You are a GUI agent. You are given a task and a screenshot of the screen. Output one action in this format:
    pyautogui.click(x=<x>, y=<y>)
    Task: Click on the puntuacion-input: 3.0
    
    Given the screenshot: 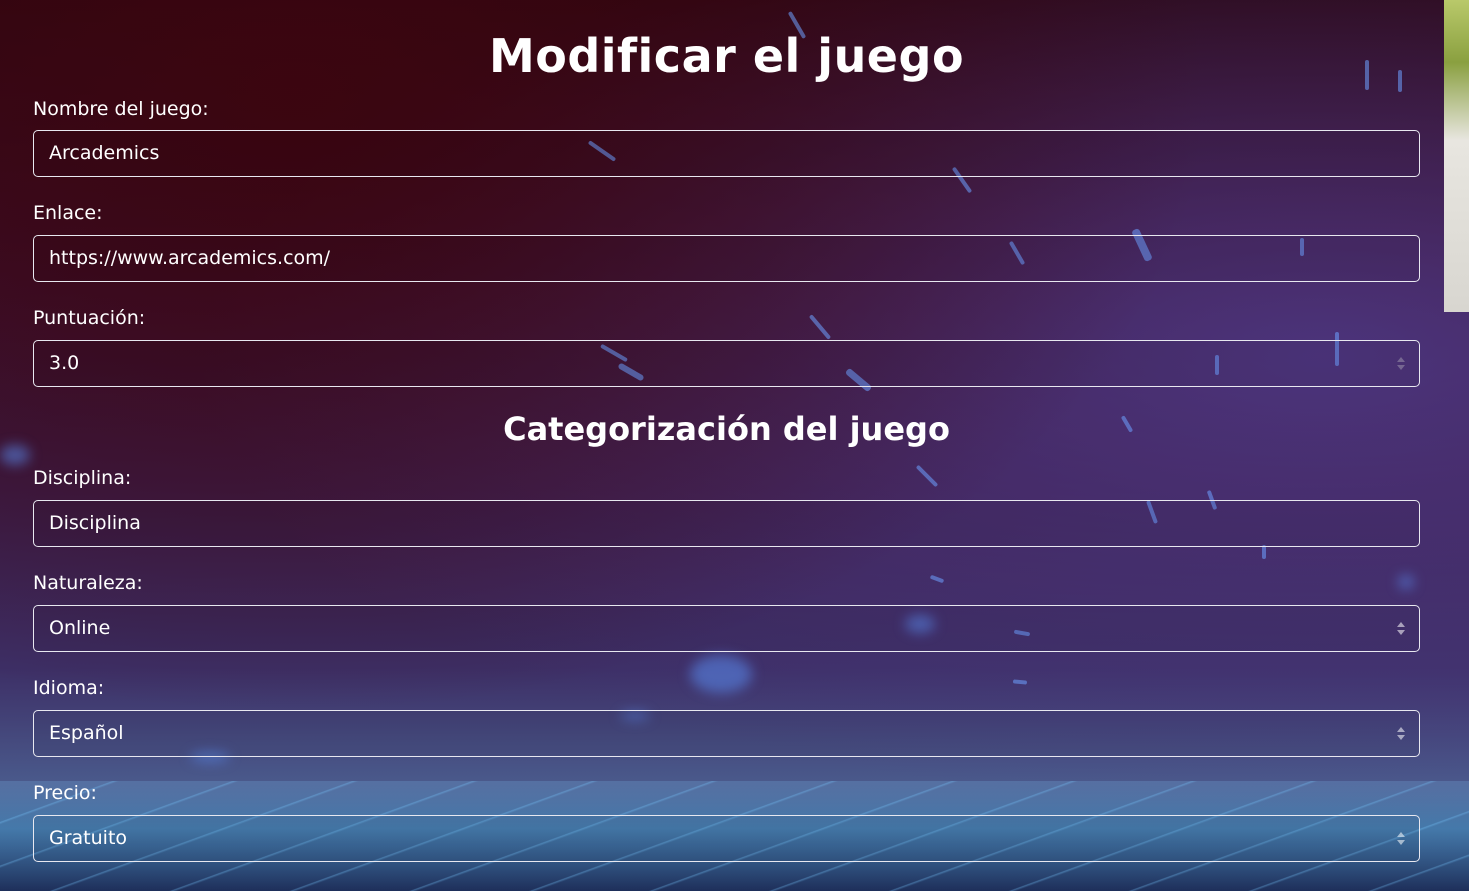 What is the action you would take?
    pyautogui.click(x=726, y=363)
    